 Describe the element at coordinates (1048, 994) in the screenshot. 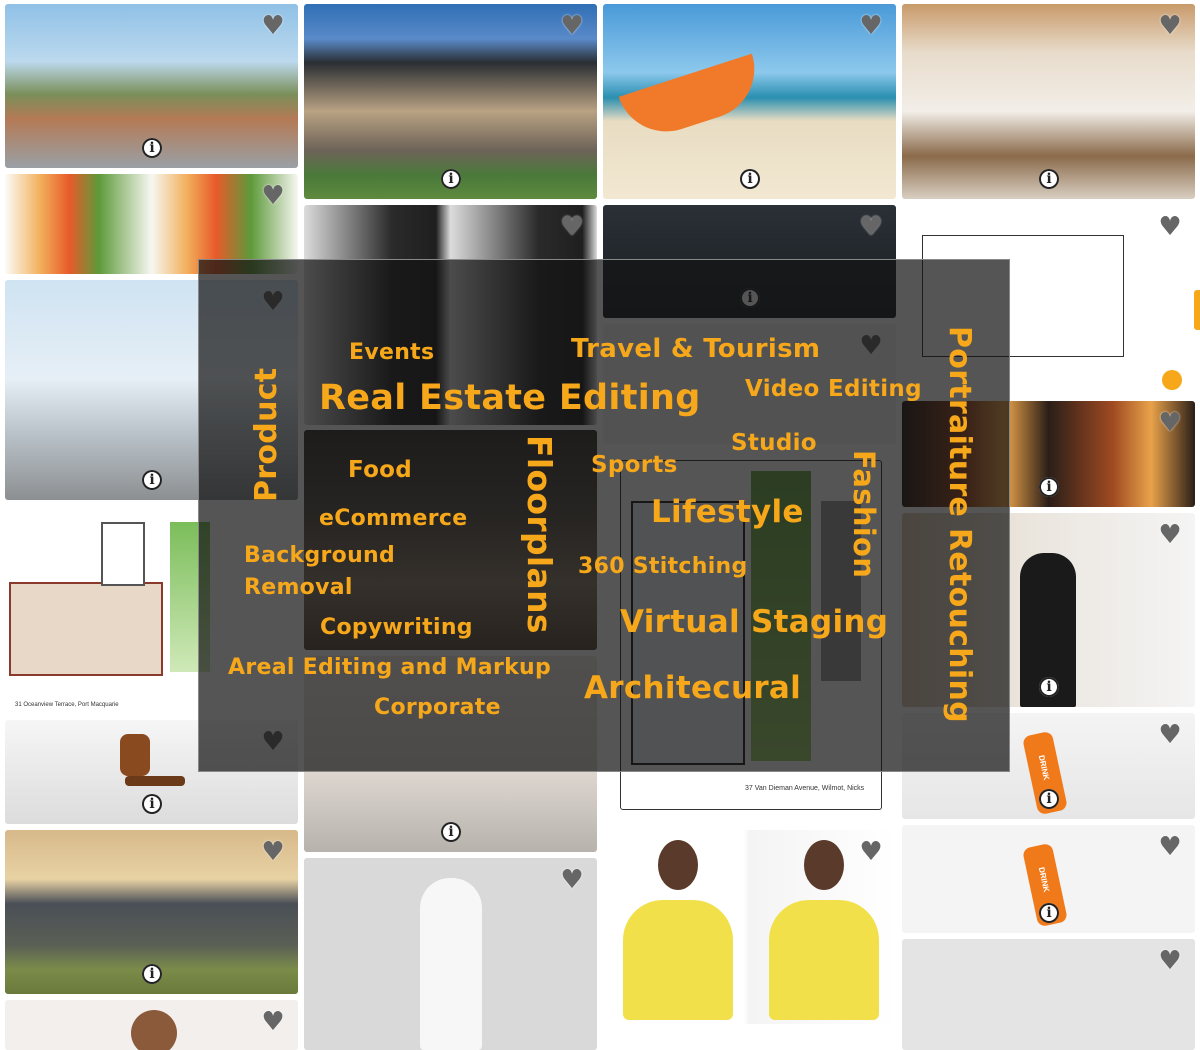

I see `photo-tile-blank: ♥` at that location.